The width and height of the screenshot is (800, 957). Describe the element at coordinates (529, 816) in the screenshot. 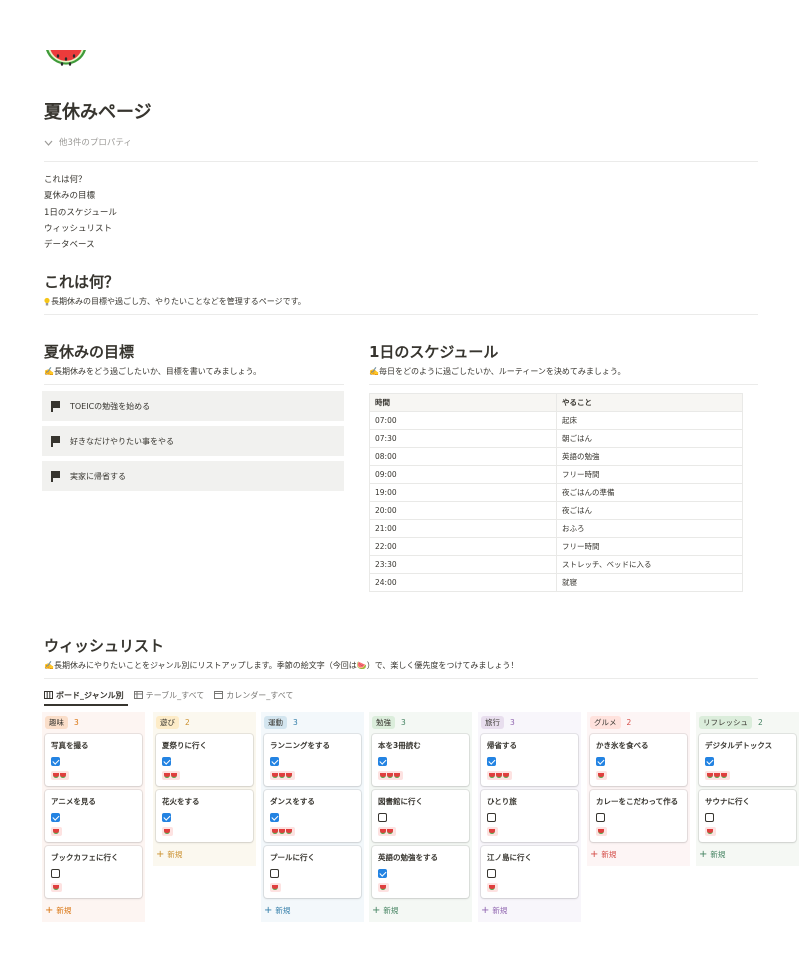

I see `board-card: ひとり旅` at that location.